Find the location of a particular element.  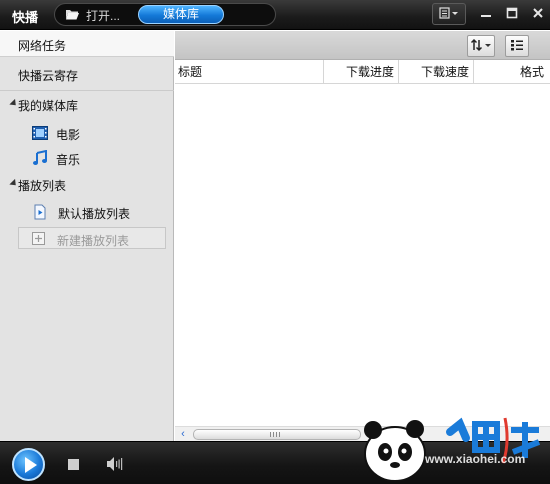

close-icon is located at coordinates (538, 14).